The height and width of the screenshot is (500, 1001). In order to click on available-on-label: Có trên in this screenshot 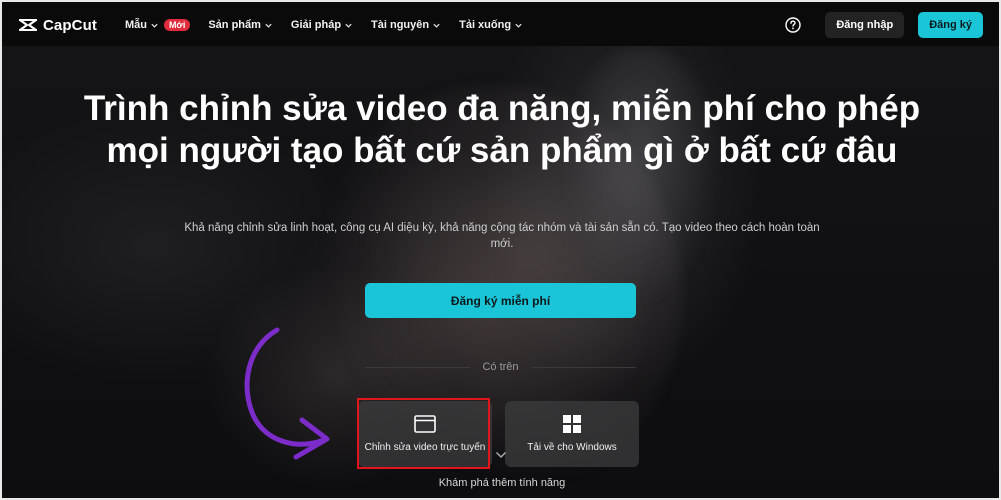, I will do `click(500, 367)`.